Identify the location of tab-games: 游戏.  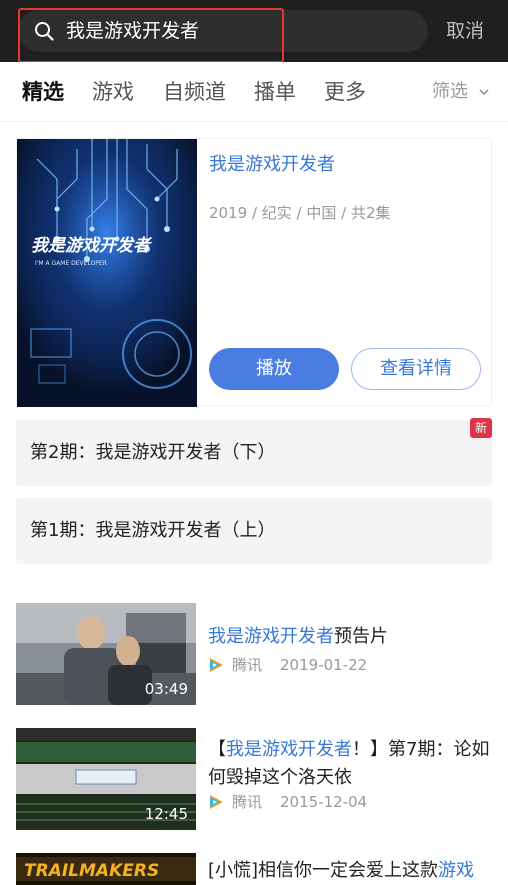
(113, 92).